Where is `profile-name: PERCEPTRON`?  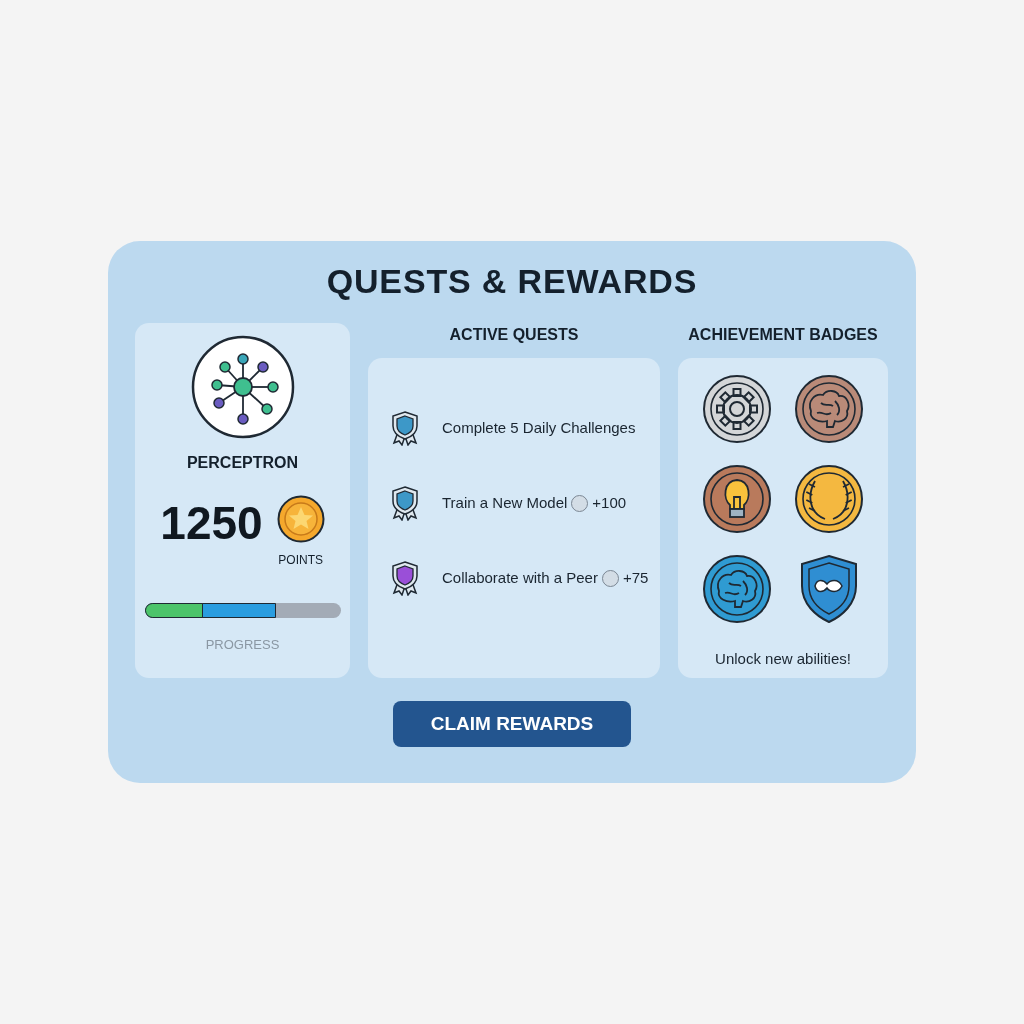 profile-name: PERCEPTRON is located at coordinates (242, 463).